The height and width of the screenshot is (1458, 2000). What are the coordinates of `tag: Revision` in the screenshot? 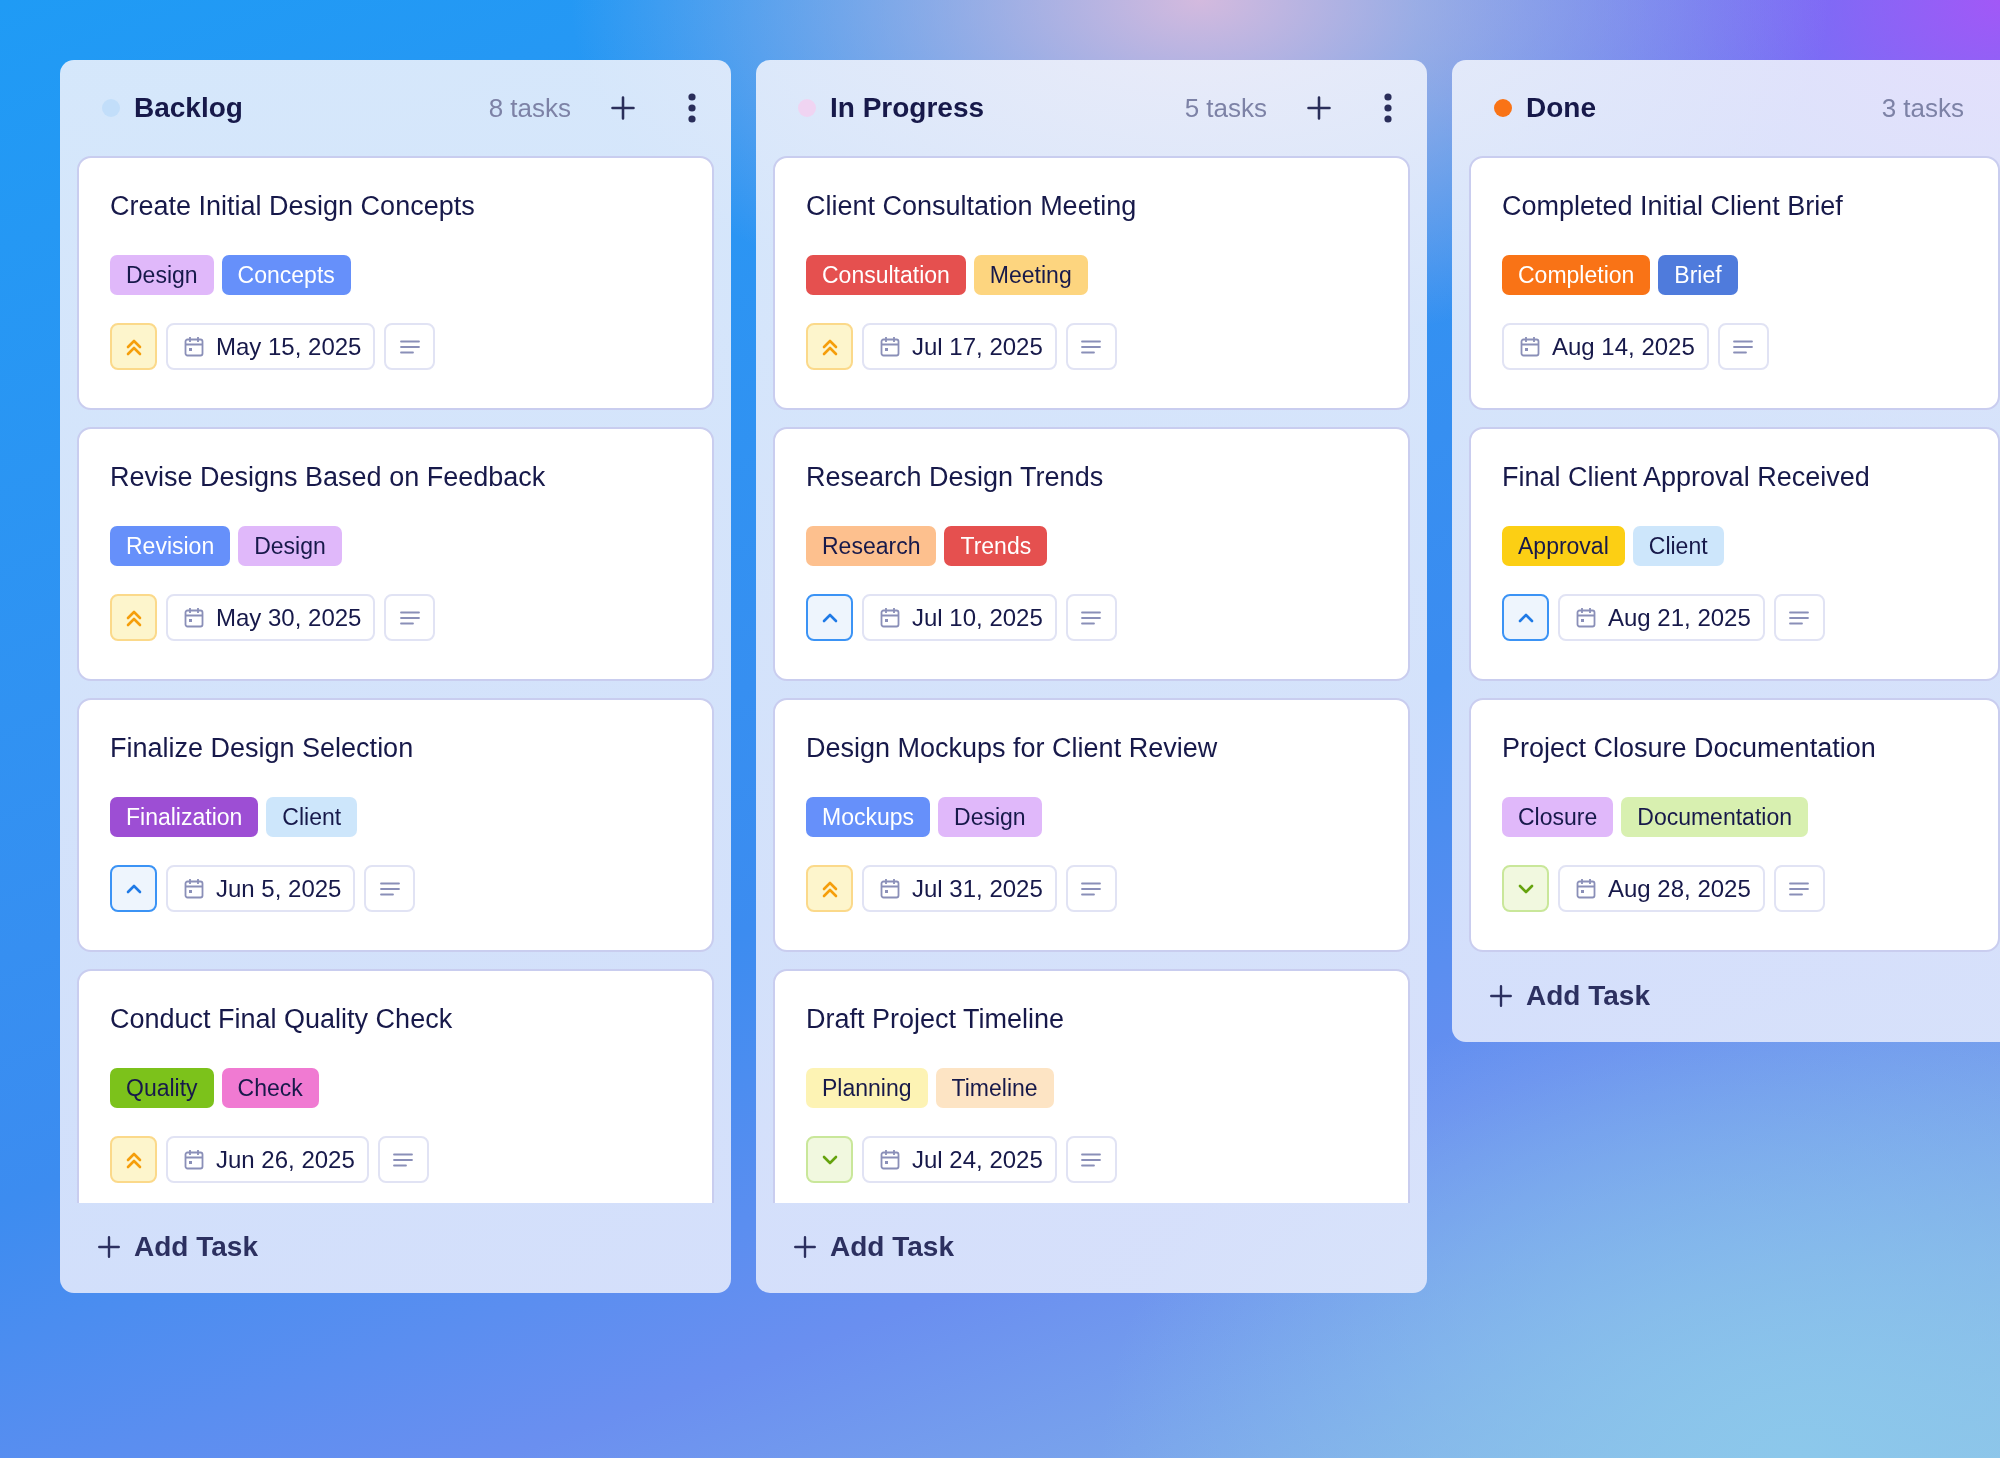 It's located at (170, 546).